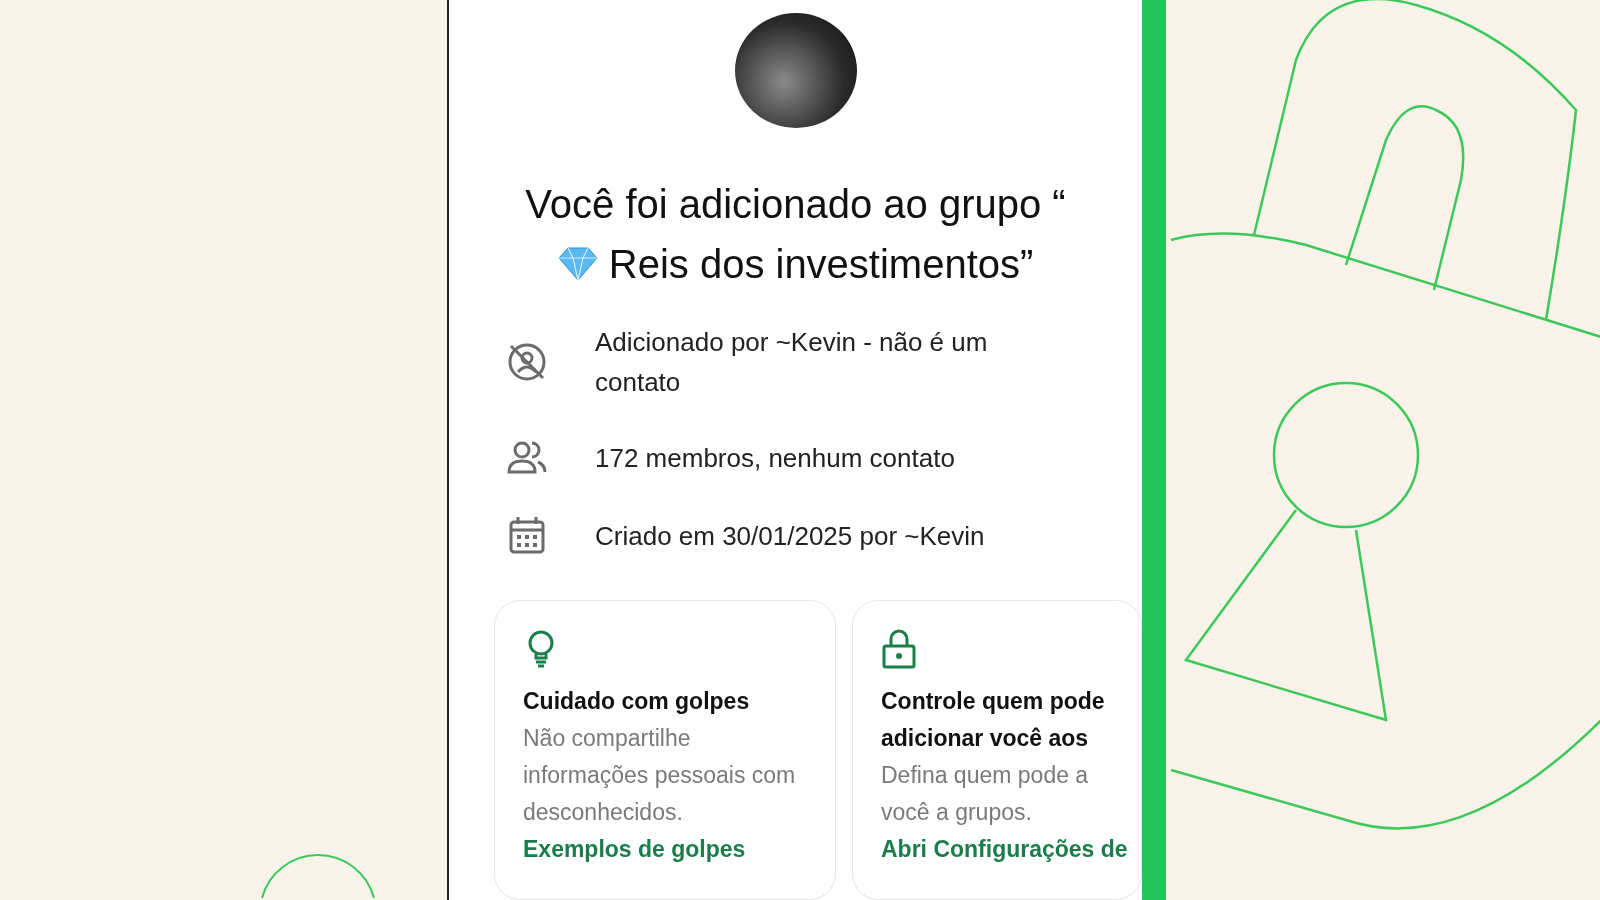 The image size is (1600, 900). Describe the element at coordinates (985, 794) in the screenshot. I see `card-description: Defina quem pode a você a grupos.` at that location.